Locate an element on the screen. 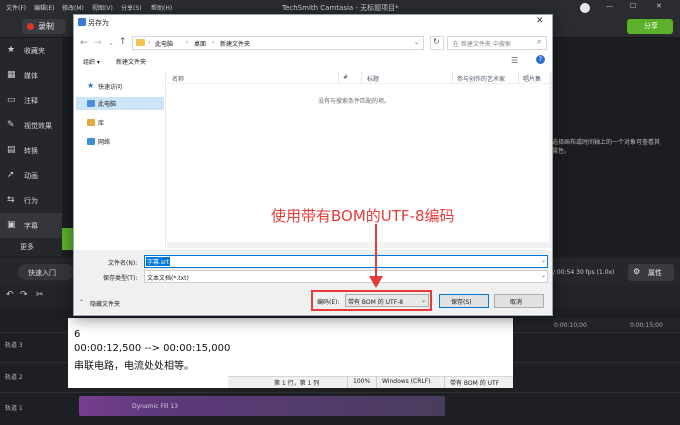 Image resolution: width=680 pixels, height=425 pixels. sidebar-item-favorites: ★ 收藏夹 is located at coordinates (31, 50).